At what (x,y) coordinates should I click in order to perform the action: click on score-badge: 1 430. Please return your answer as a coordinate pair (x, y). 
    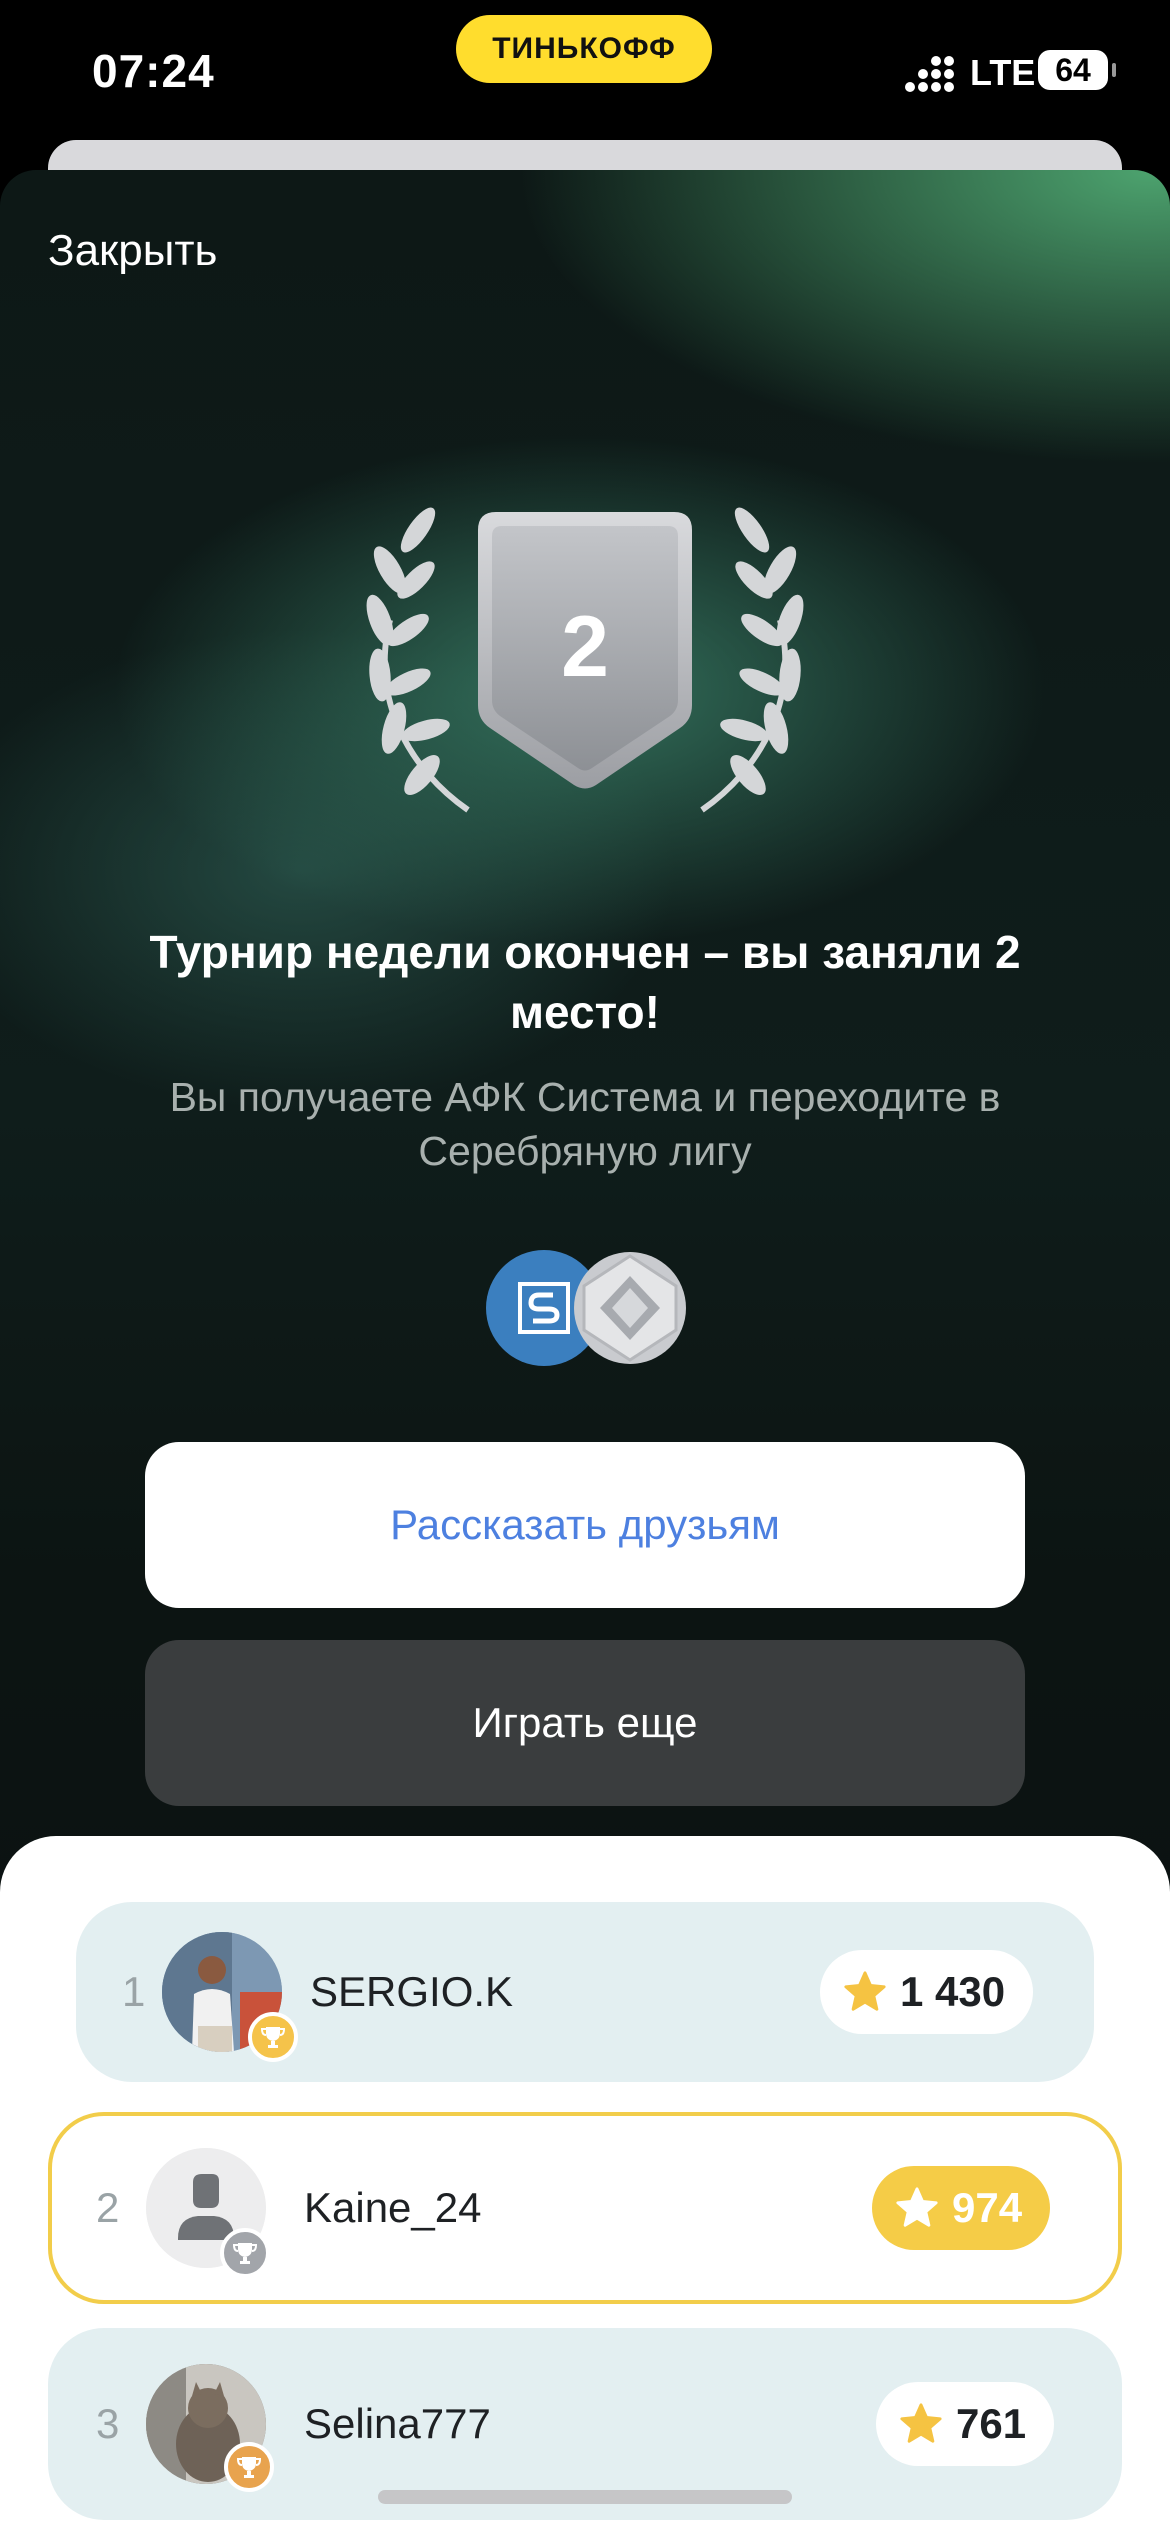
    Looking at the image, I should click on (927, 1992).